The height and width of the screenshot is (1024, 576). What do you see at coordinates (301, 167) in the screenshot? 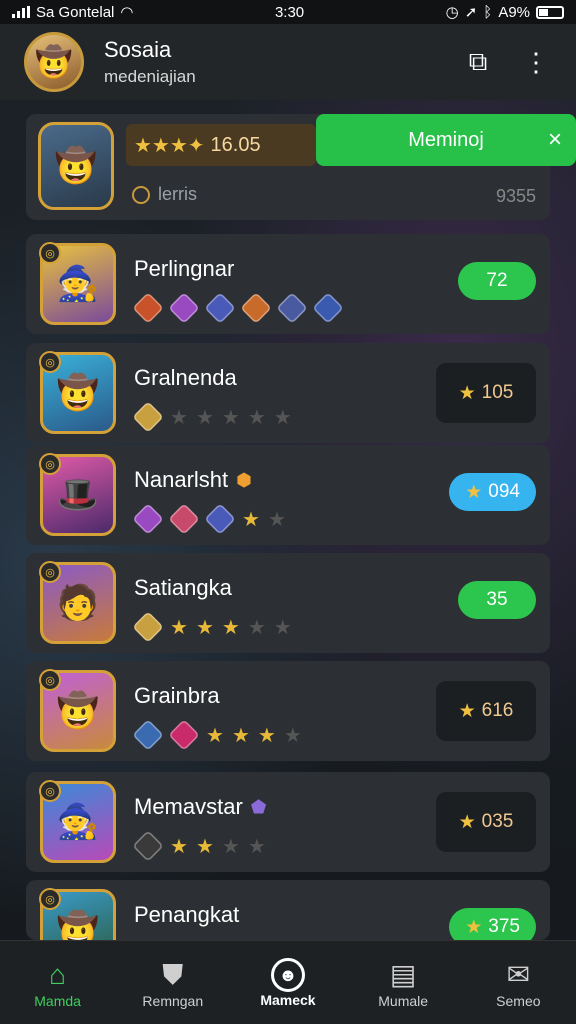
I see `featured-card: 🤠 ★★★✦ 16.05 Meminoj × lerris 9355` at bounding box center [301, 167].